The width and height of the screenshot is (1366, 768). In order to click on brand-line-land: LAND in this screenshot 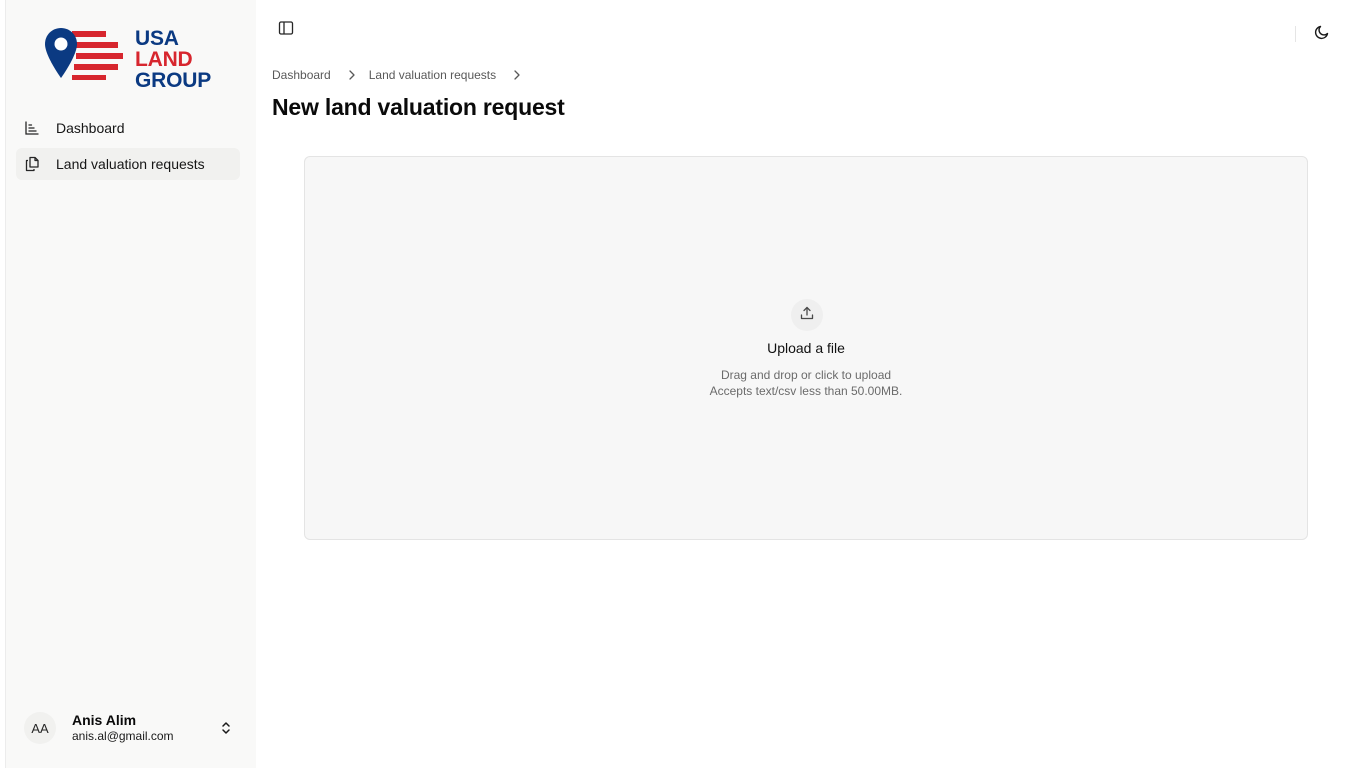, I will do `click(164, 59)`.